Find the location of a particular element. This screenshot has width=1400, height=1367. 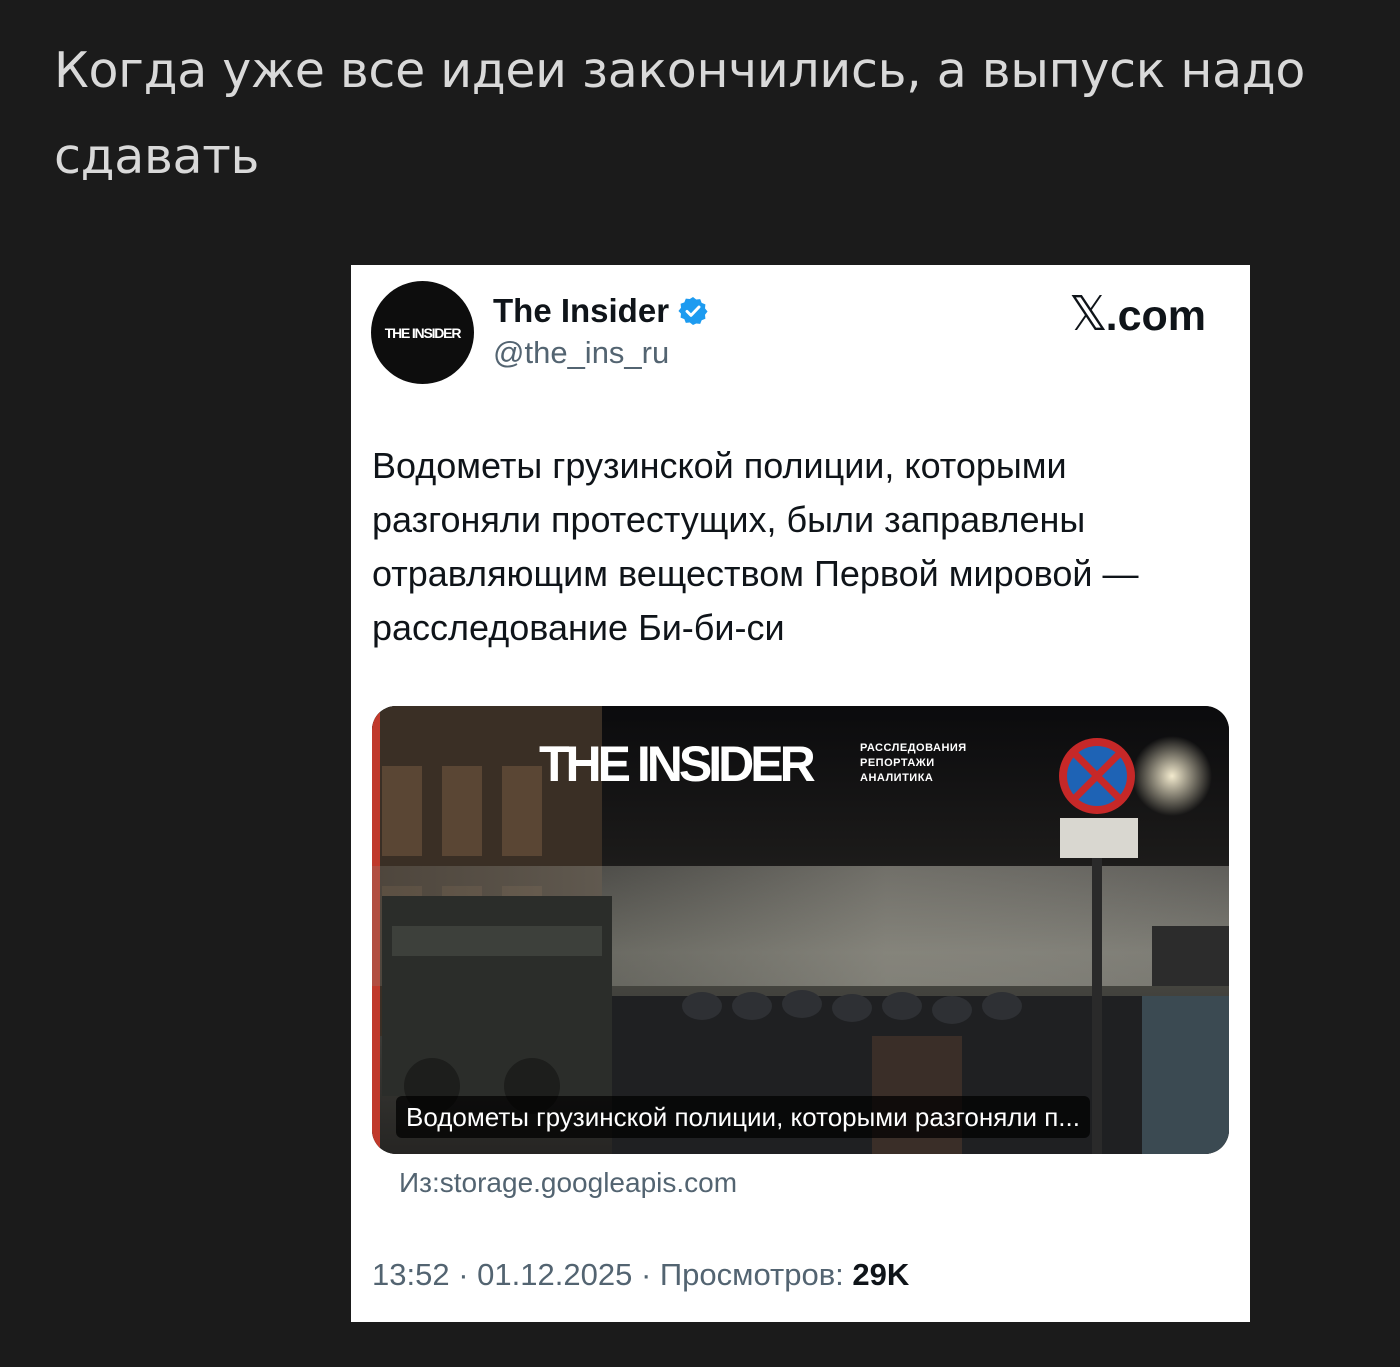

link-source: Из:storage.googleapis.com is located at coordinates (568, 1183).